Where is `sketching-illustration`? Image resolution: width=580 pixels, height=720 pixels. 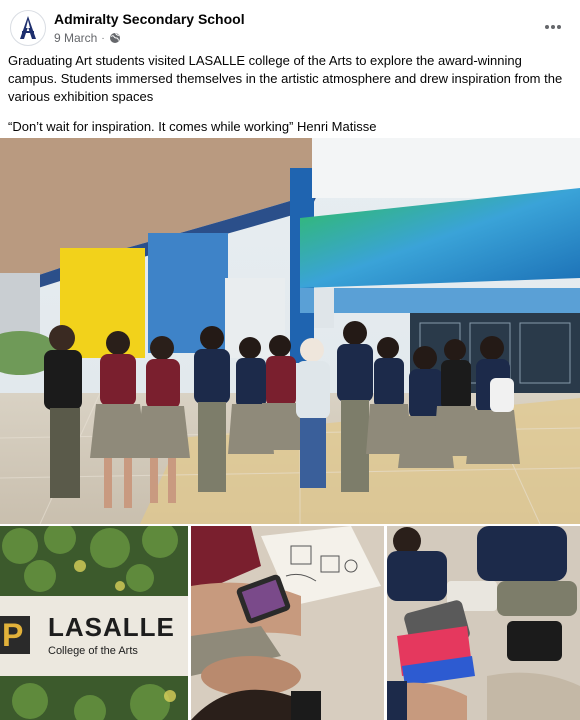 sketching-illustration is located at coordinates (287, 623).